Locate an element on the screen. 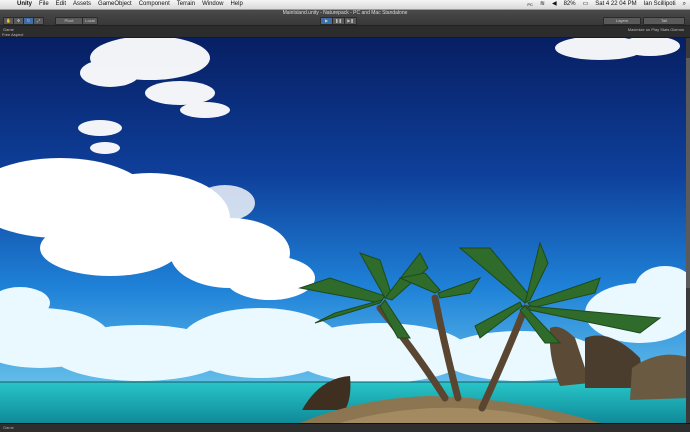 This screenshot has height=432, width=690. menu-edit: Edit is located at coordinates (61, 4).